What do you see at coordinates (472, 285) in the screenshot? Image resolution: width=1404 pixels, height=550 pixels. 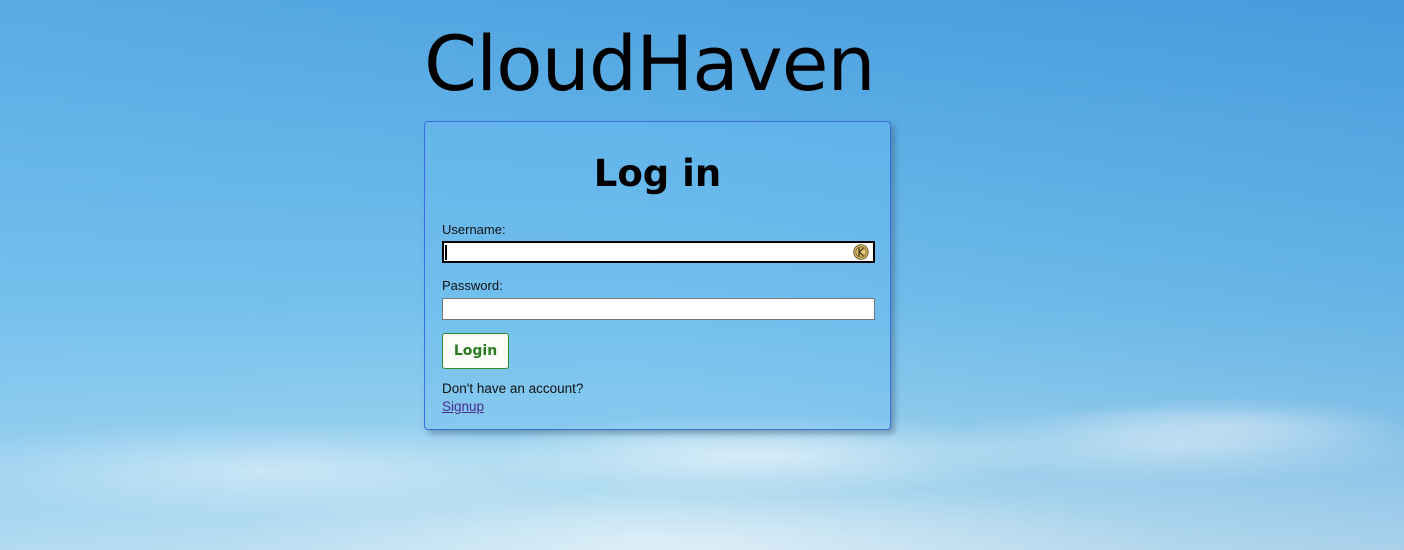 I see `password-label: Password:` at bounding box center [472, 285].